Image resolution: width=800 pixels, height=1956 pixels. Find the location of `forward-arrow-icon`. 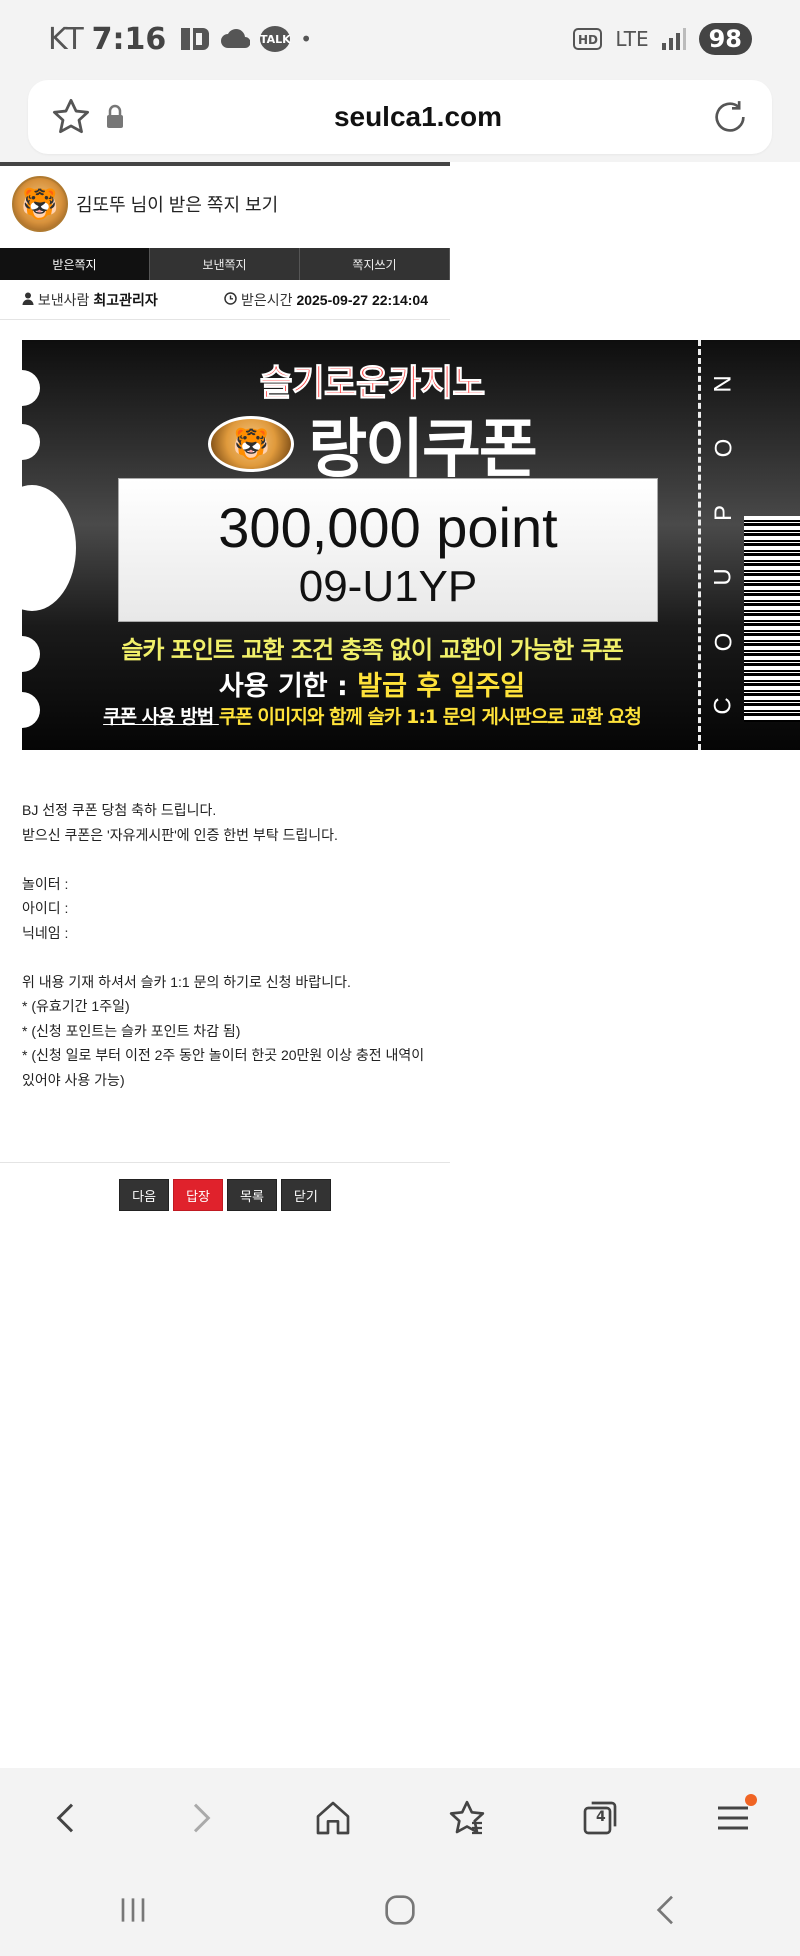

forward-arrow-icon is located at coordinates (202, 1818).